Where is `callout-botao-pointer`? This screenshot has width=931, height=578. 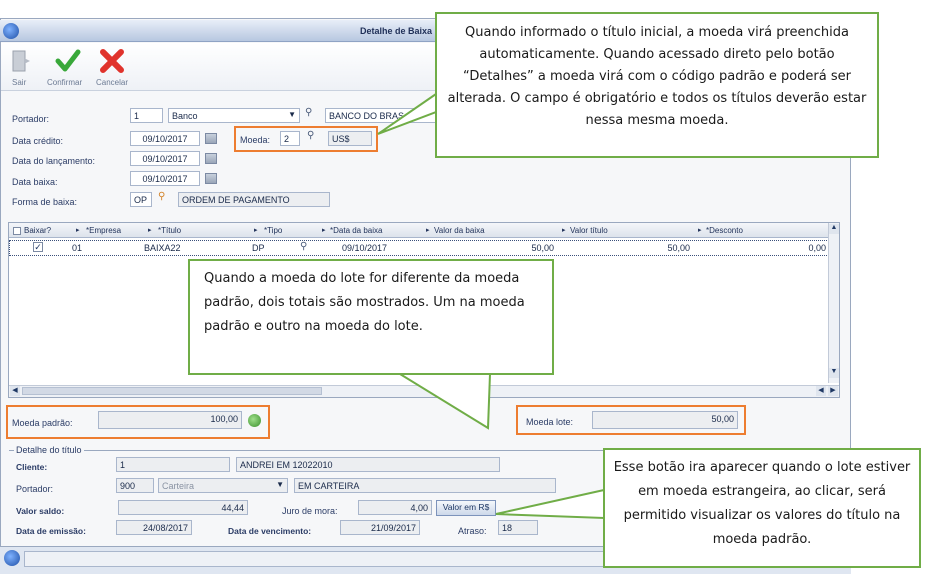 callout-botao-pointer is located at coordinates (550, 504).